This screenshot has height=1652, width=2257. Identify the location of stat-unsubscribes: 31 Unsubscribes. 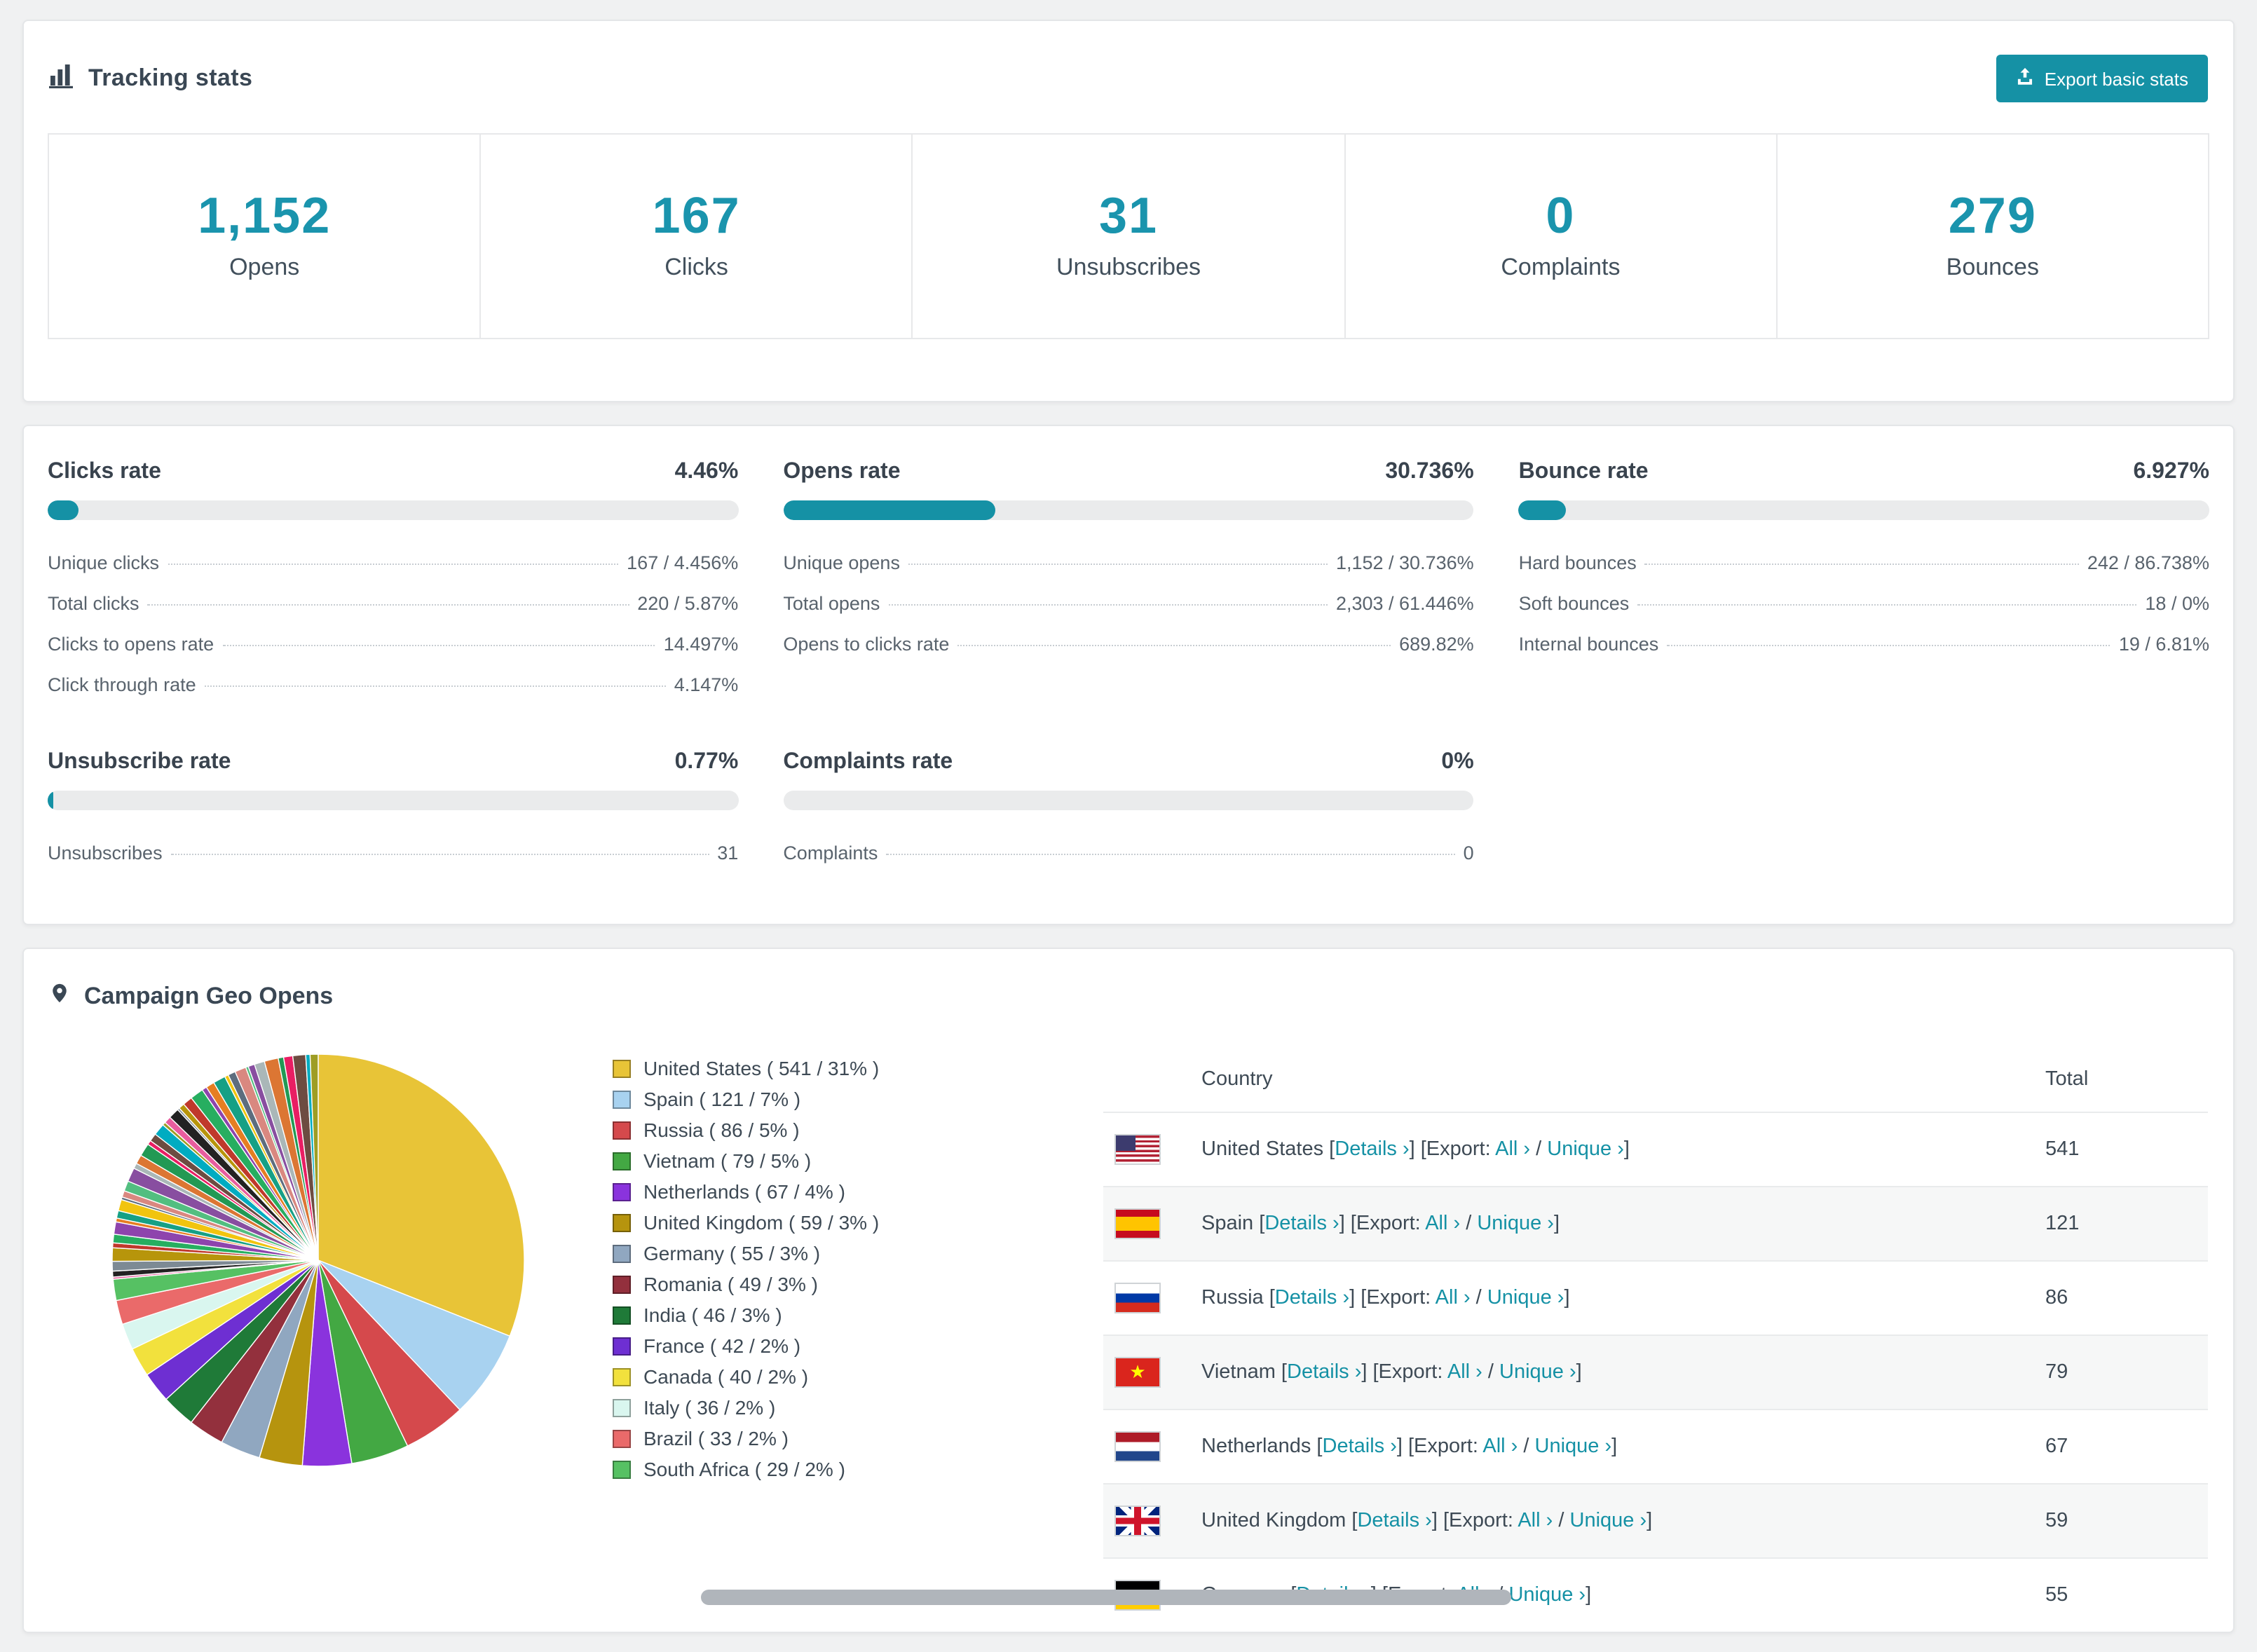
(1129, 236).